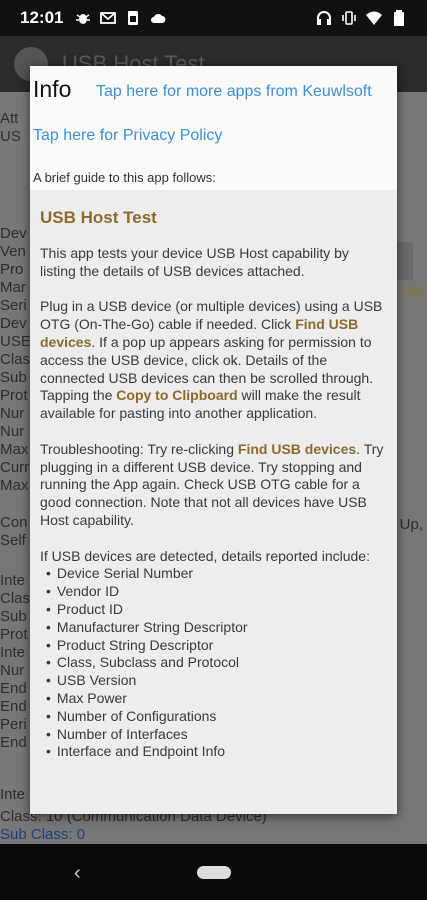 The width and height of the screenshot is (427, 900). What do you see at coordinates (9, 118) in the screenshot?
I see `background-line: Att` at bounding box center [9, 118].